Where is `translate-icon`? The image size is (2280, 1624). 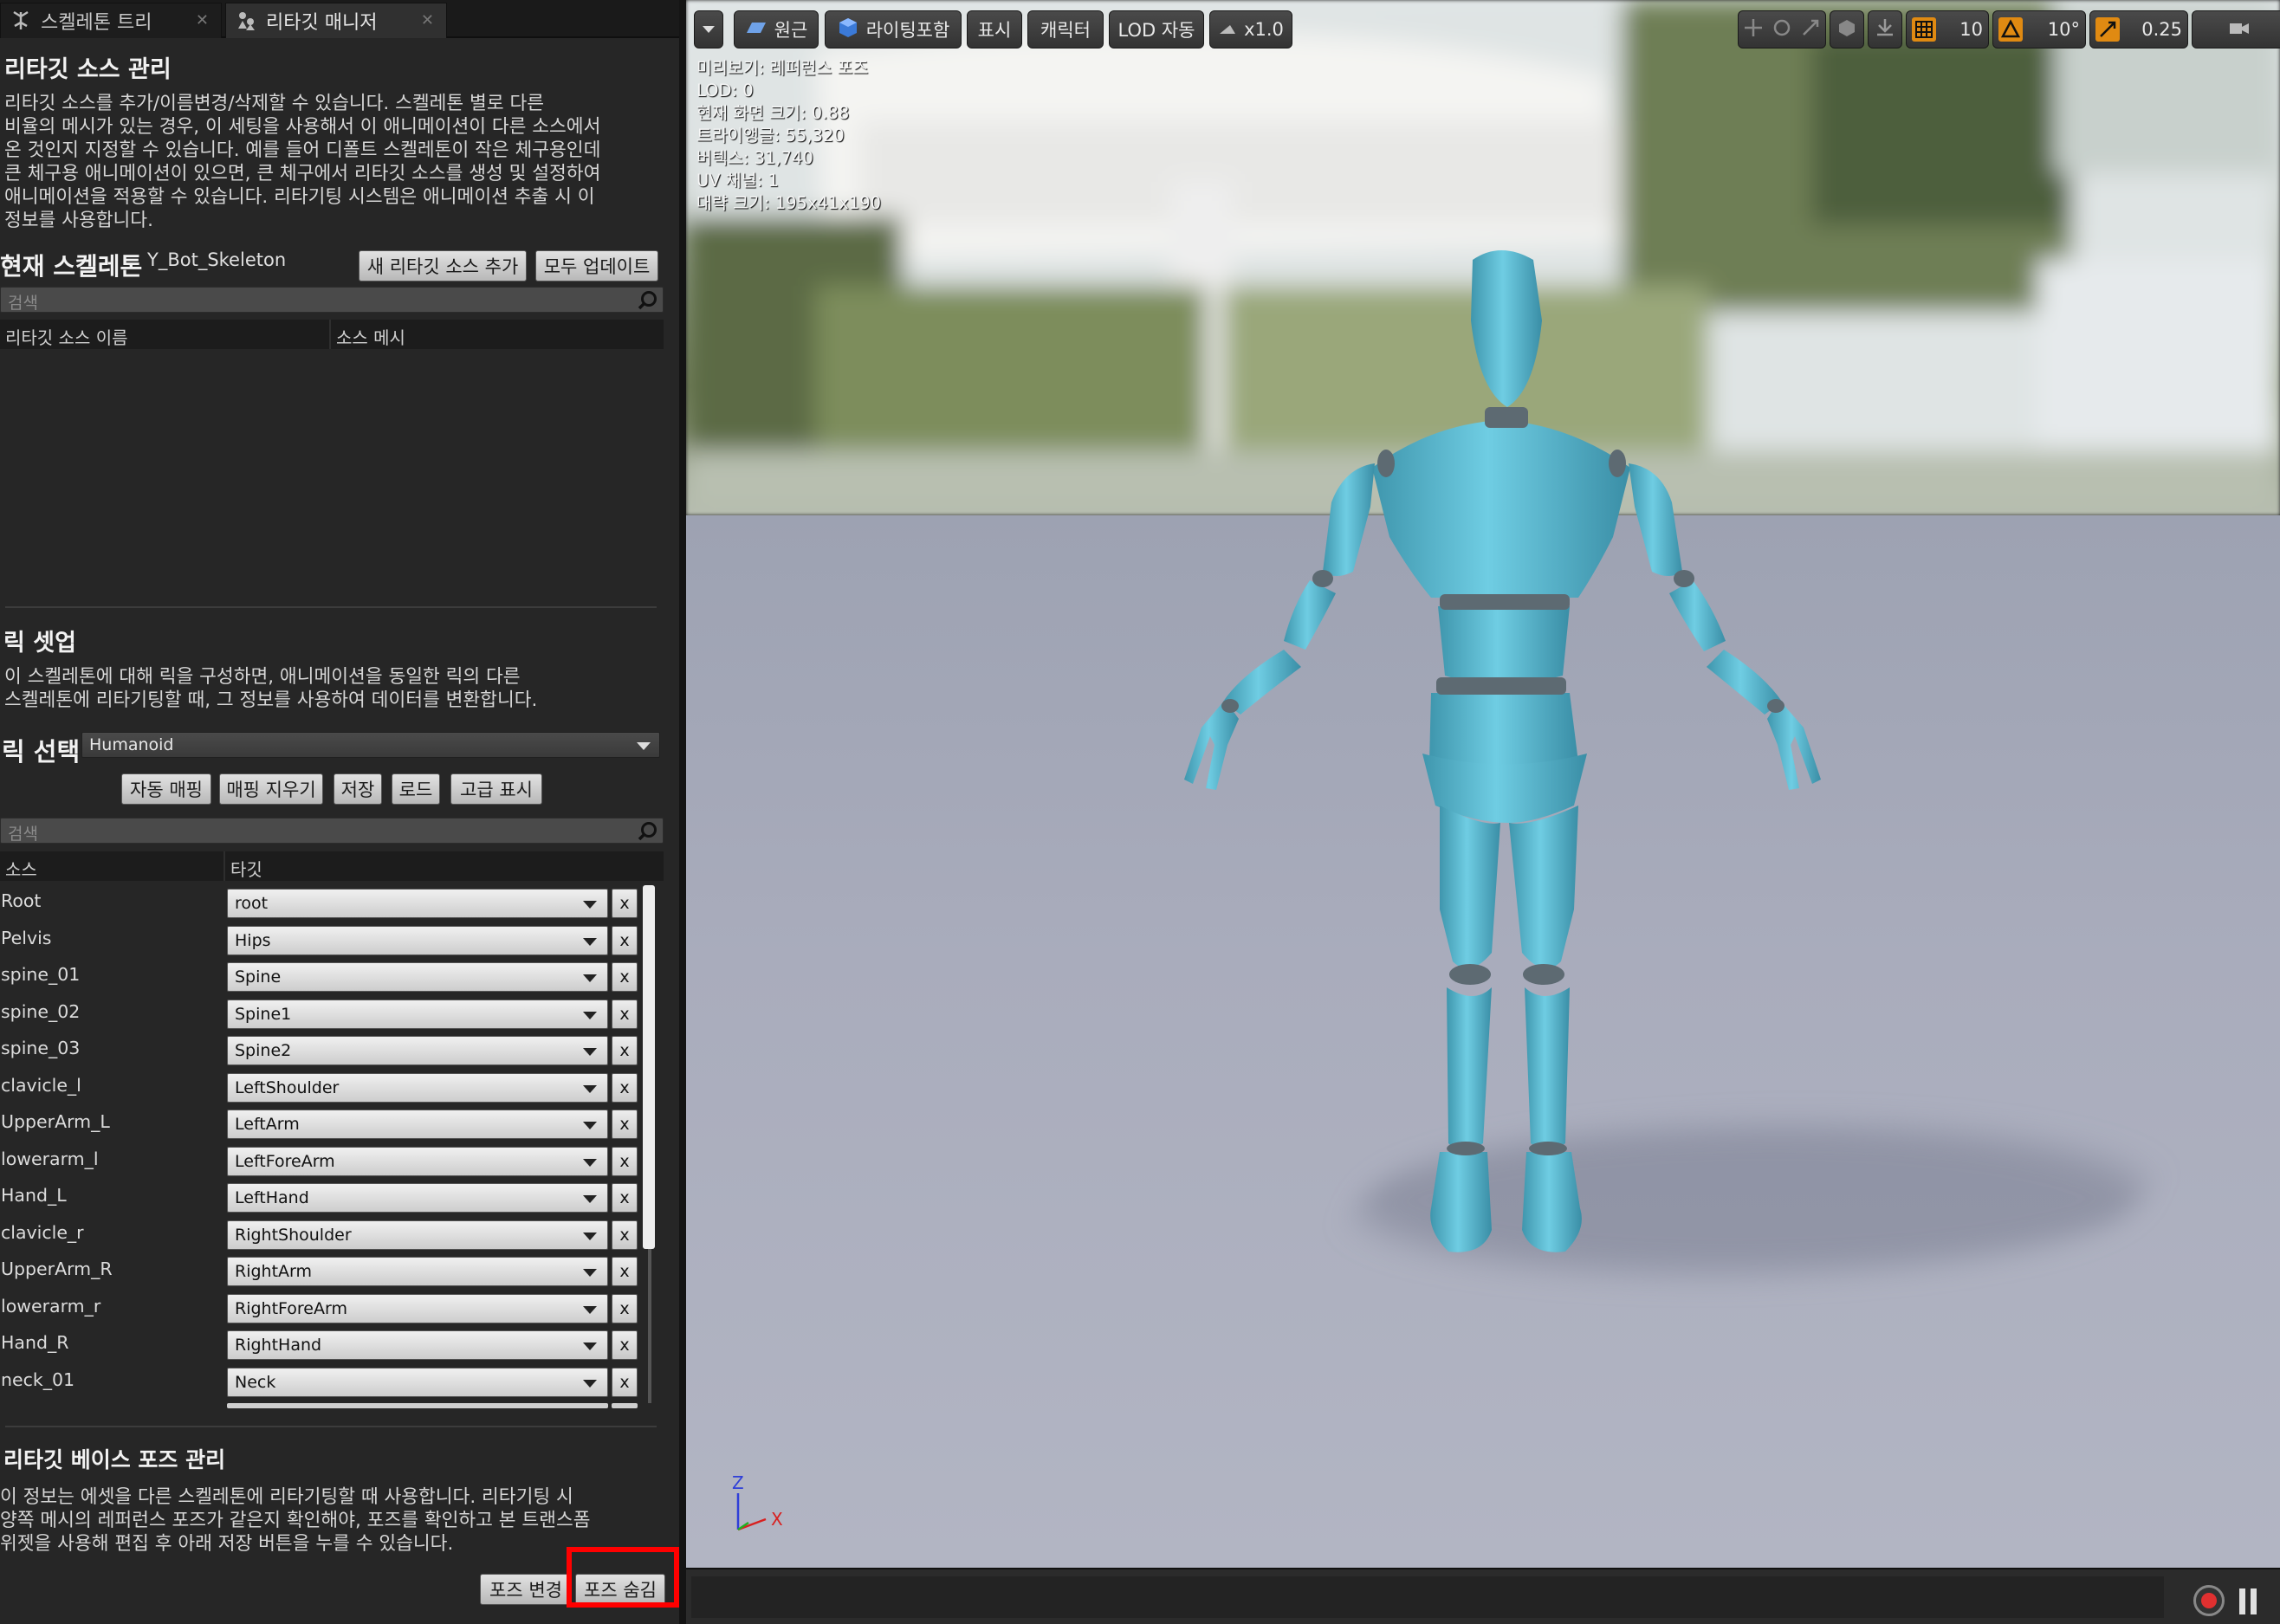
translate-icon is located at coordinates (1753, 29).